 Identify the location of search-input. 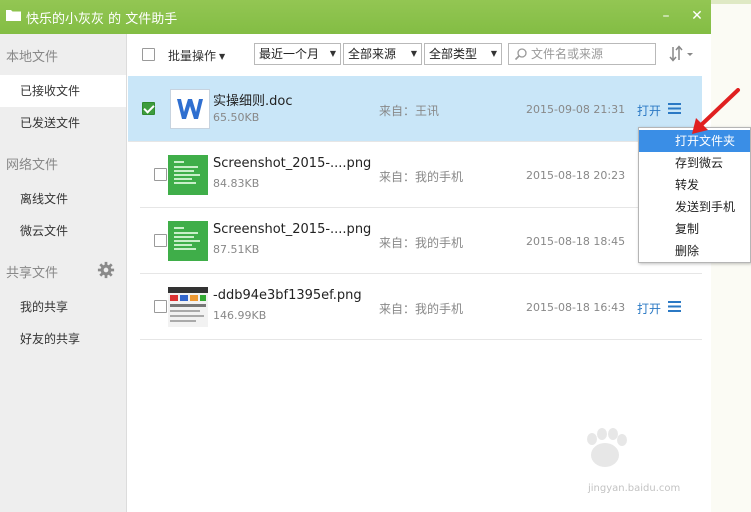
(591, 54).